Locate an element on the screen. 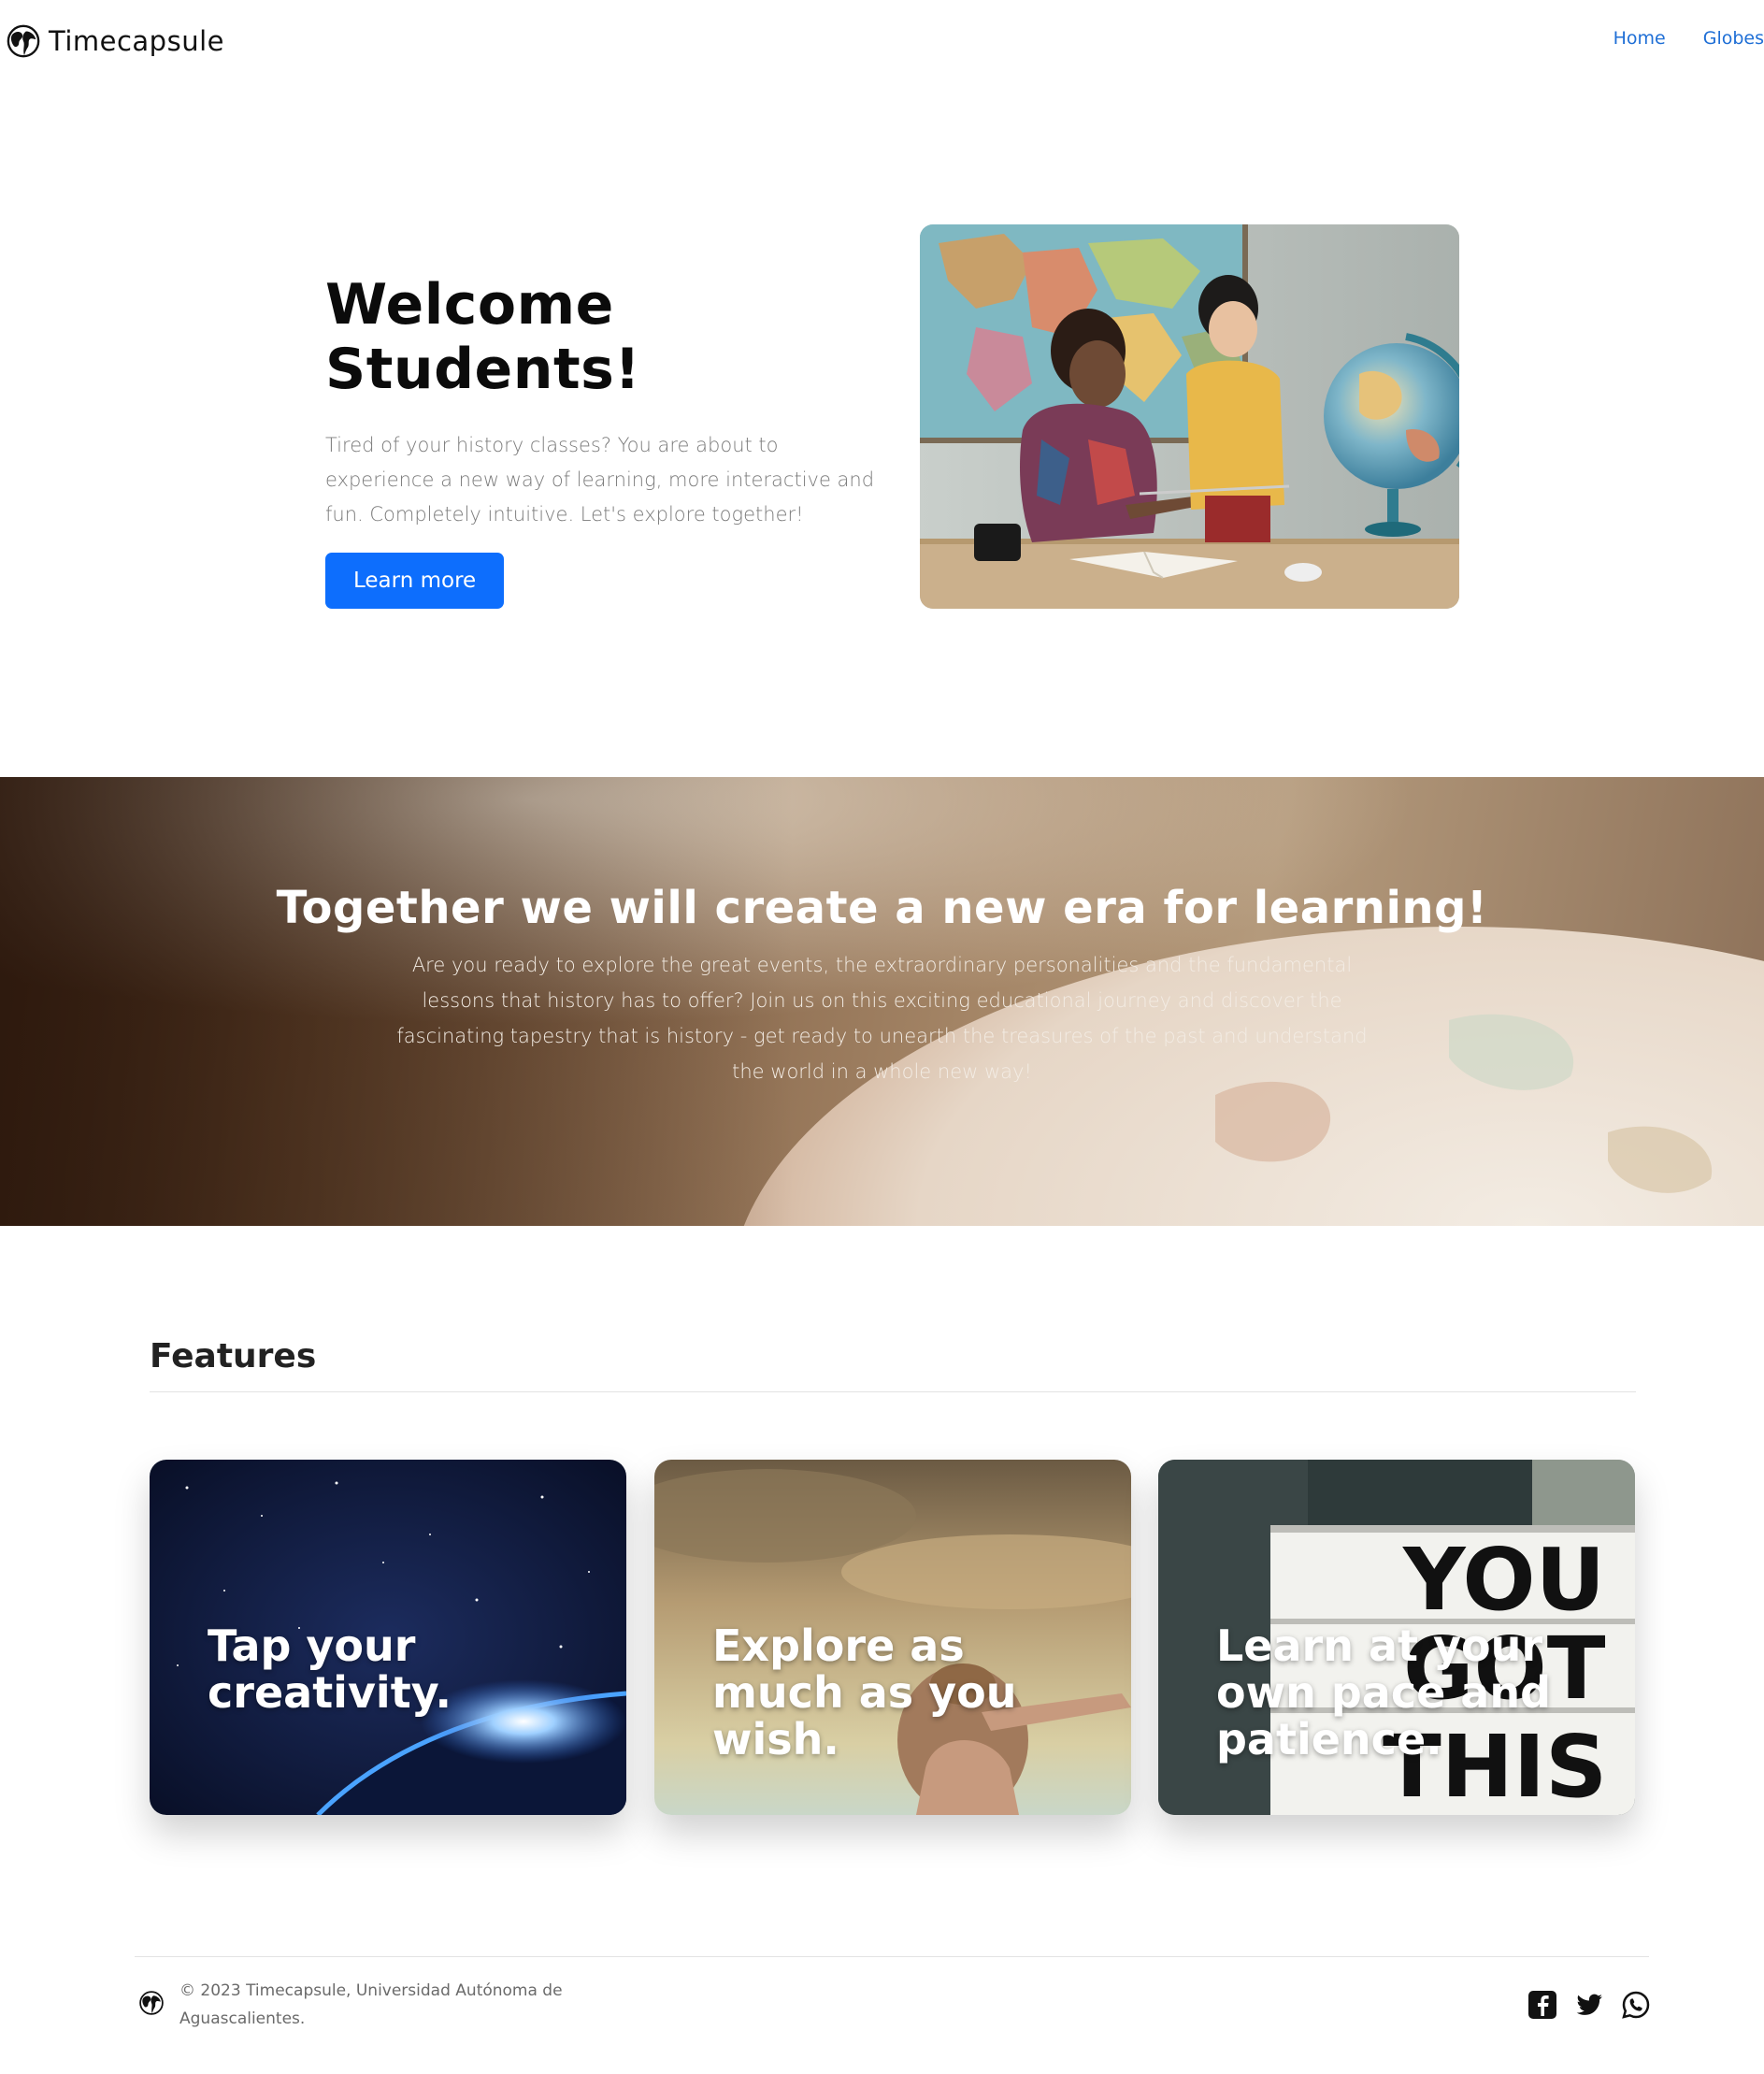  hero-image is located at coordinates (1189, 416).